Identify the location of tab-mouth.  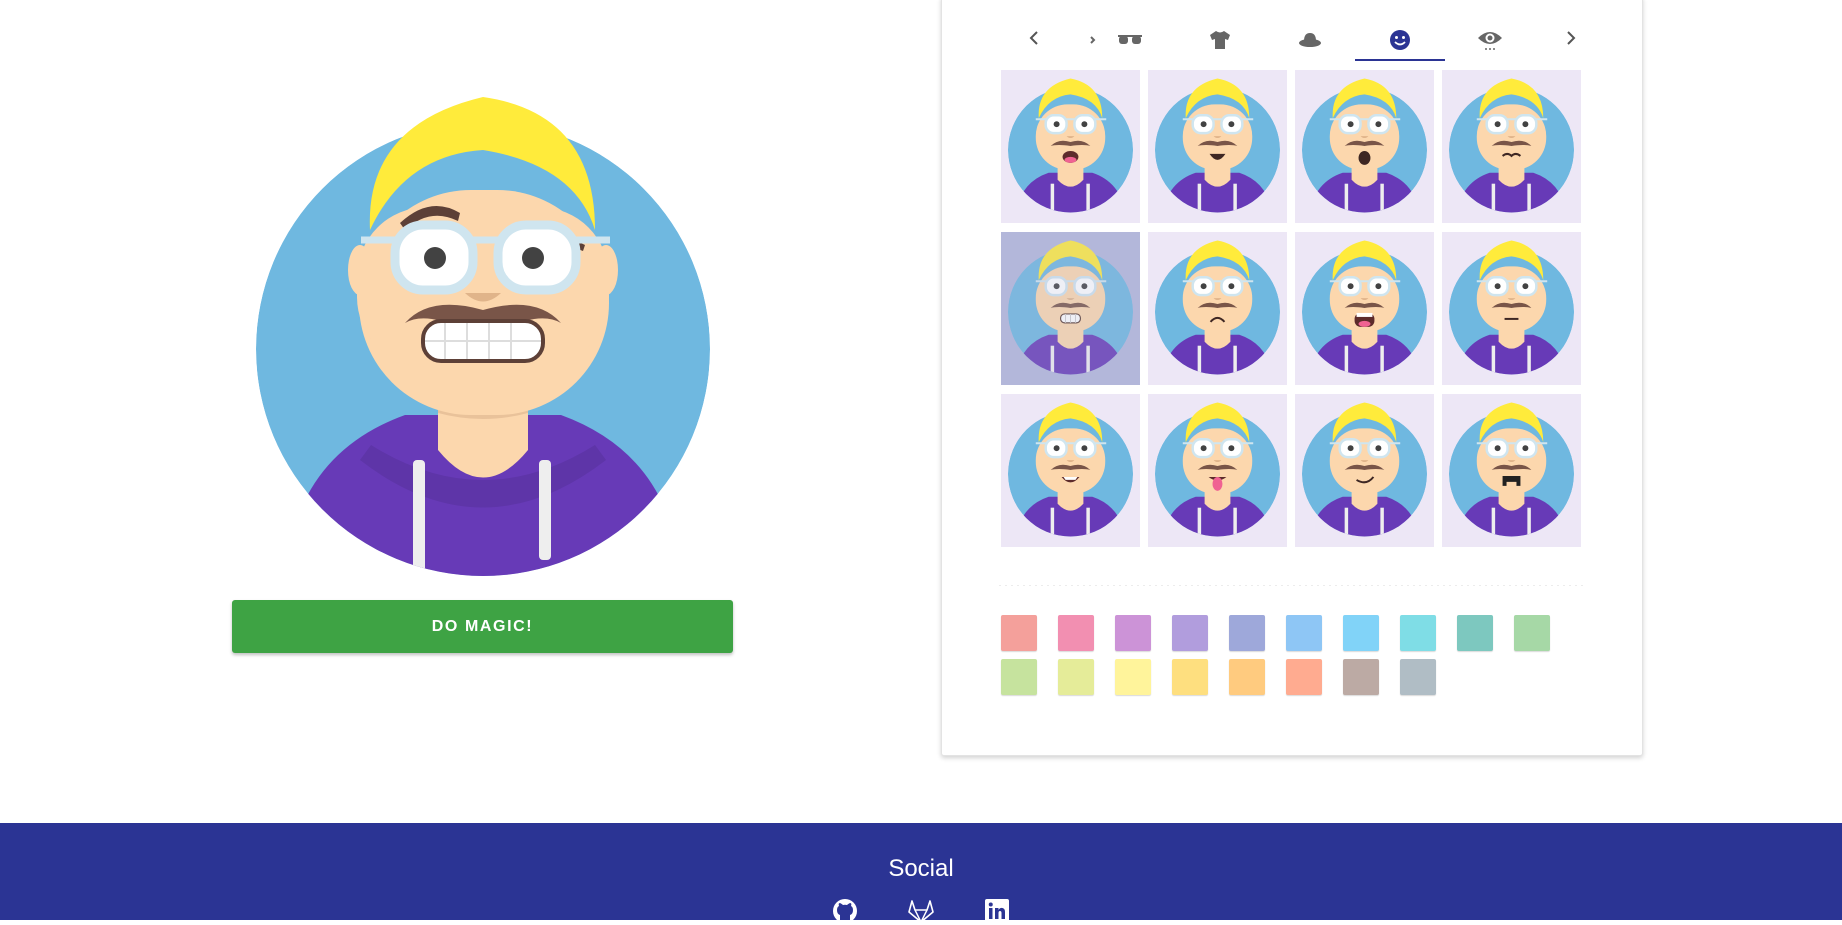
(1400, 40).